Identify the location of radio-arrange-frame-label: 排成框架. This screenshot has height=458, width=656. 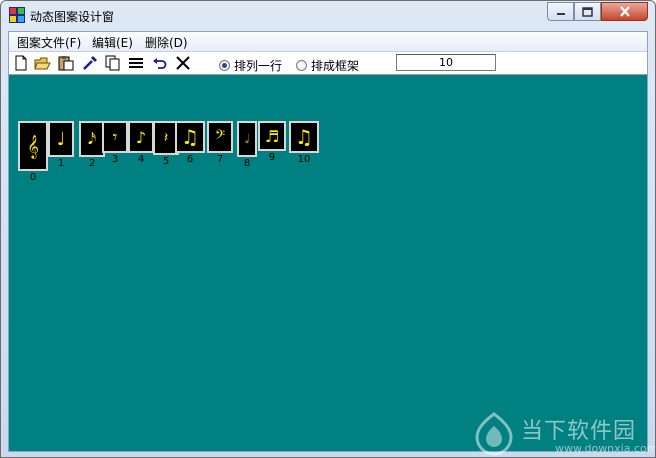
(335, 66).